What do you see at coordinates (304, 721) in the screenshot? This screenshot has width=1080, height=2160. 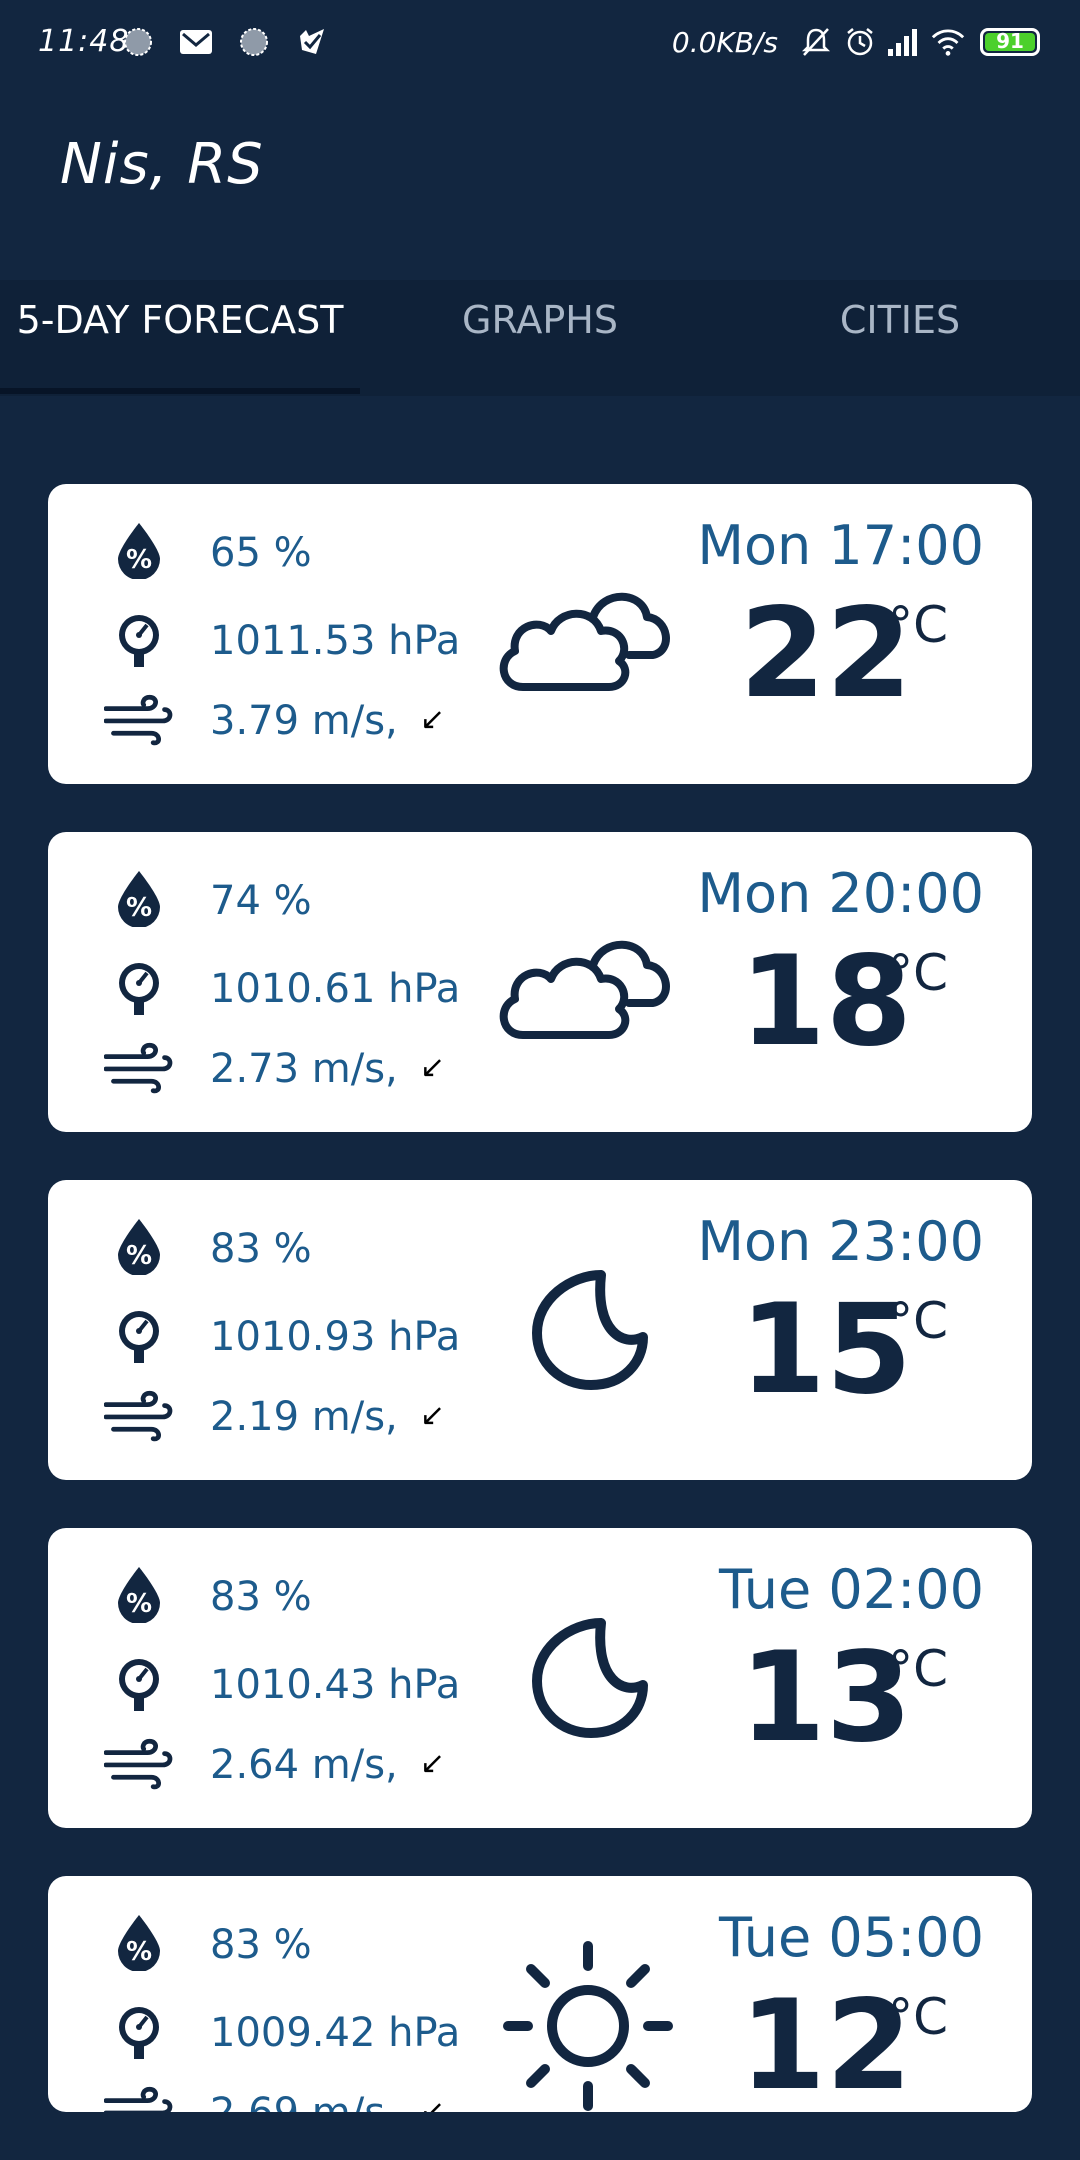 I see `wind-value: 3.79 m/s,` at bounding box center [304, 721].